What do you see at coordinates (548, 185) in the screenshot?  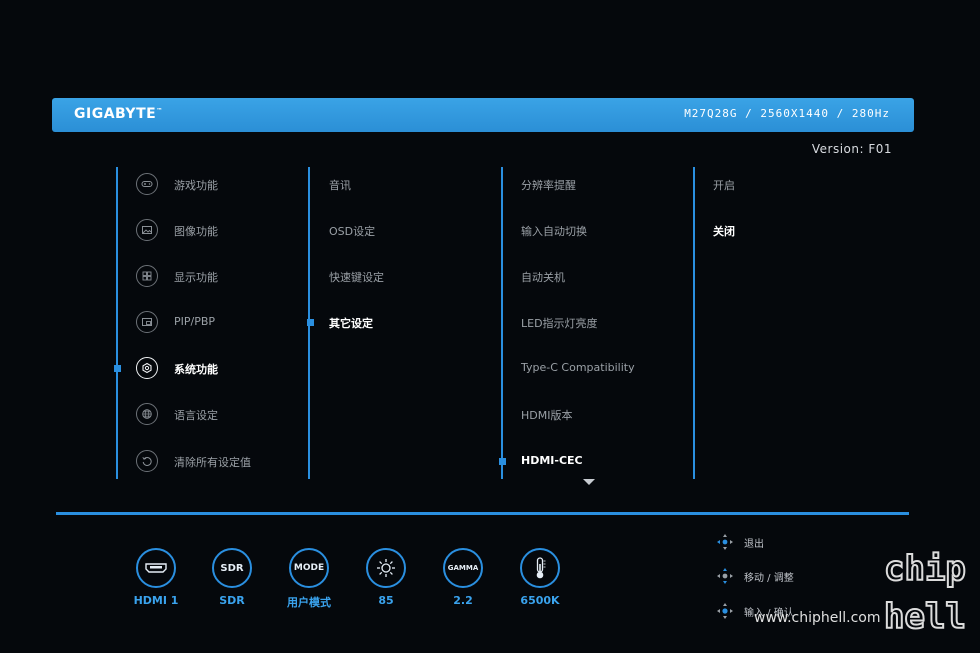 I see `option-resolution-notice: 分辨率提醒` at bounding box center [548, 185].